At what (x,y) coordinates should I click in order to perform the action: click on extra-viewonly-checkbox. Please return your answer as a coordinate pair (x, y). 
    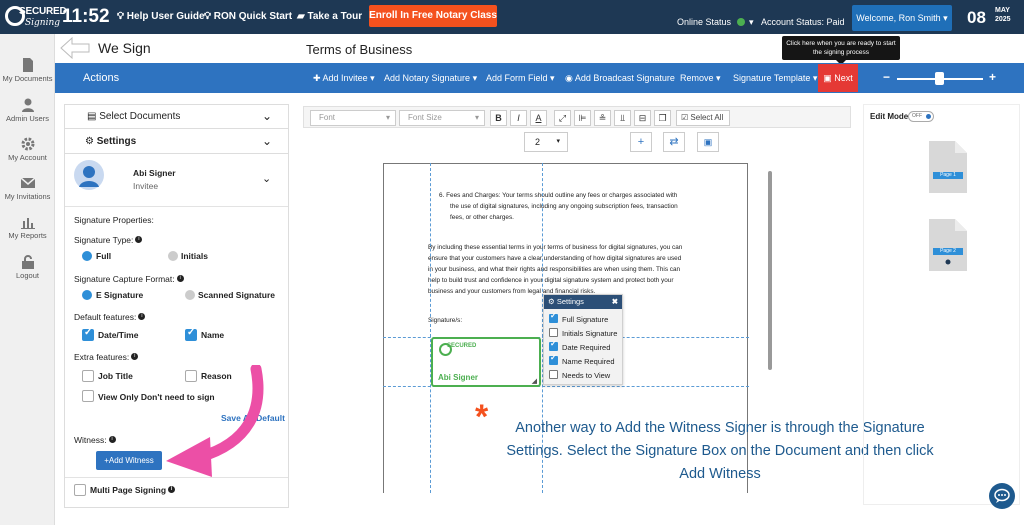
    Looking at the image, I should click on (88, 396).